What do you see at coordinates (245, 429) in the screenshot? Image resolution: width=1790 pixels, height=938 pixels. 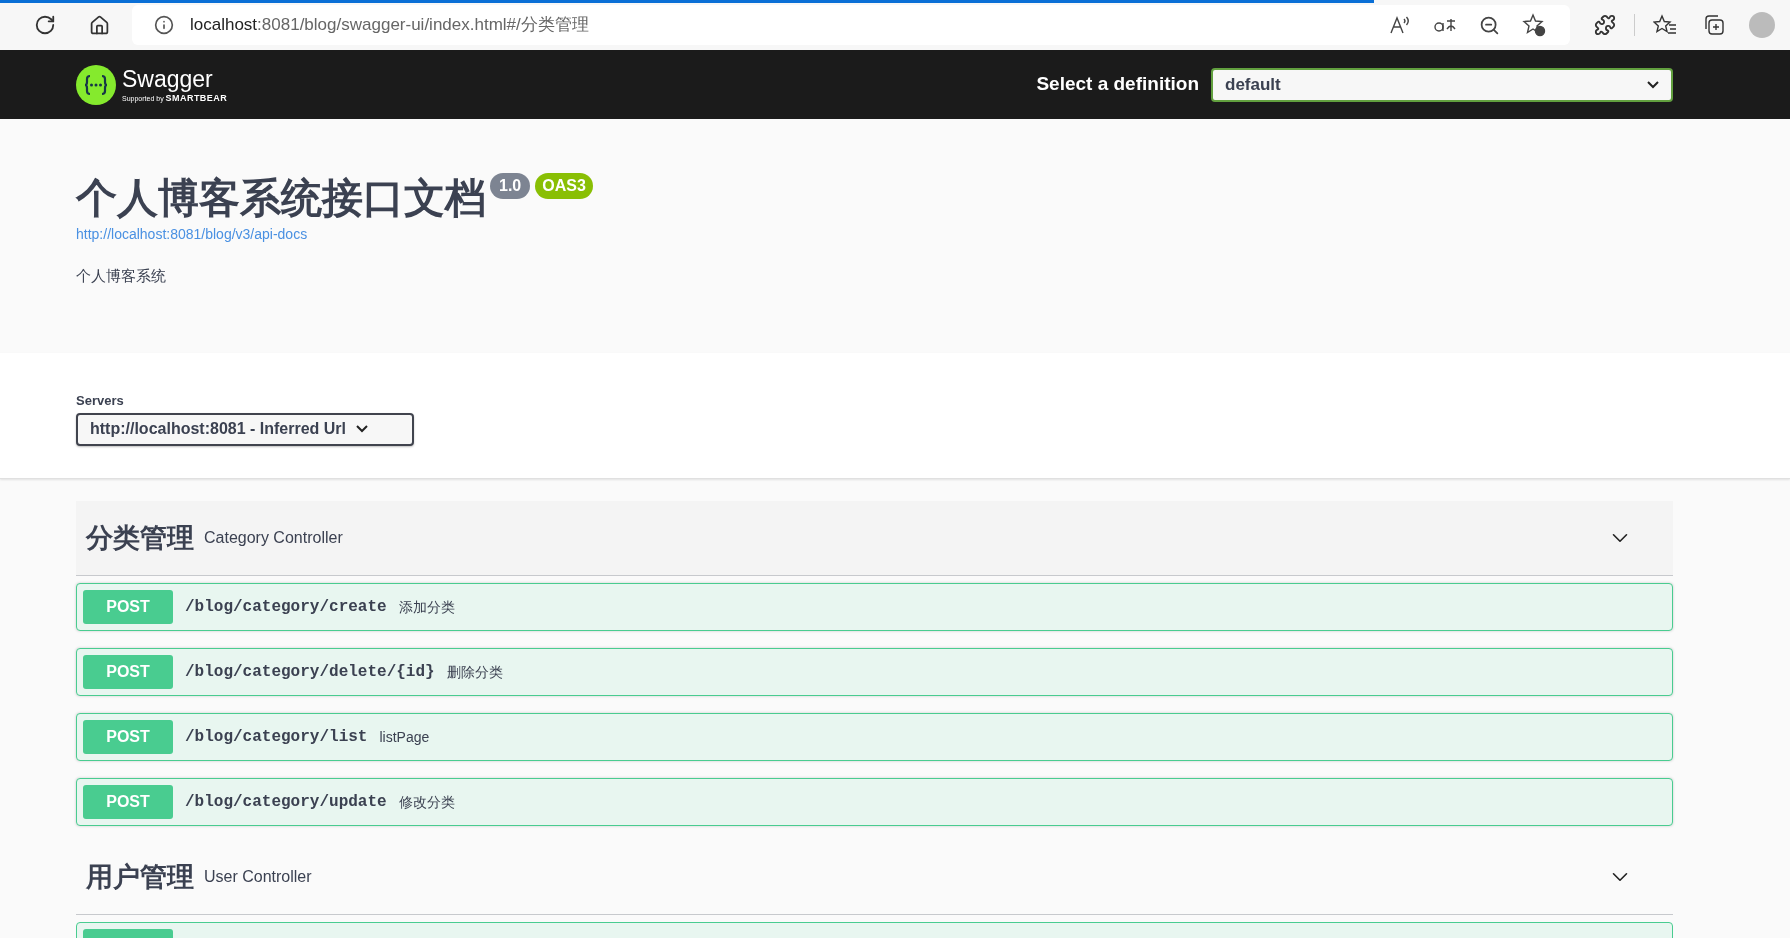 I see `servers-select: http://localhost:8081 - Inferred Url` at bounding box center [245, 429].